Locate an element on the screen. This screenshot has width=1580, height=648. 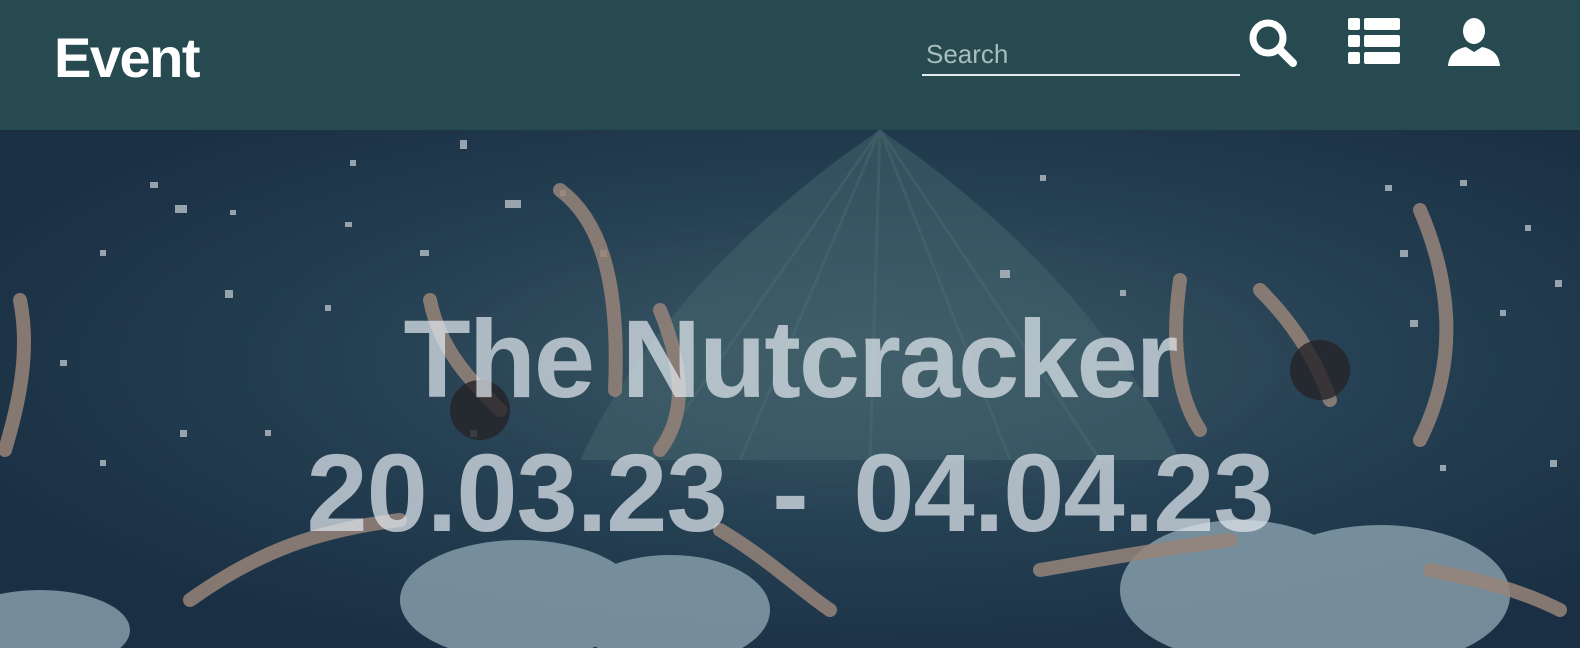
user-account-button is located at coordinates (1474, 42).